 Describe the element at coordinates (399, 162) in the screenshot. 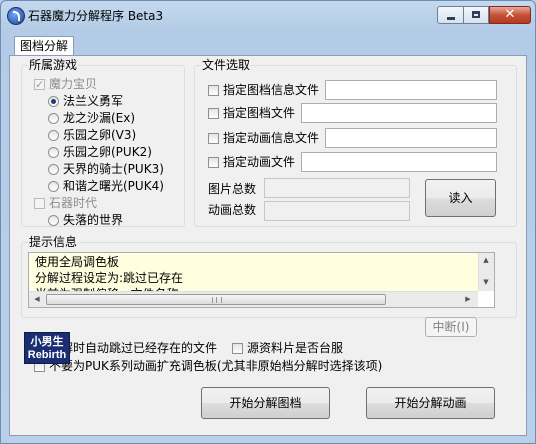

I see `anim-file-input` at that location.